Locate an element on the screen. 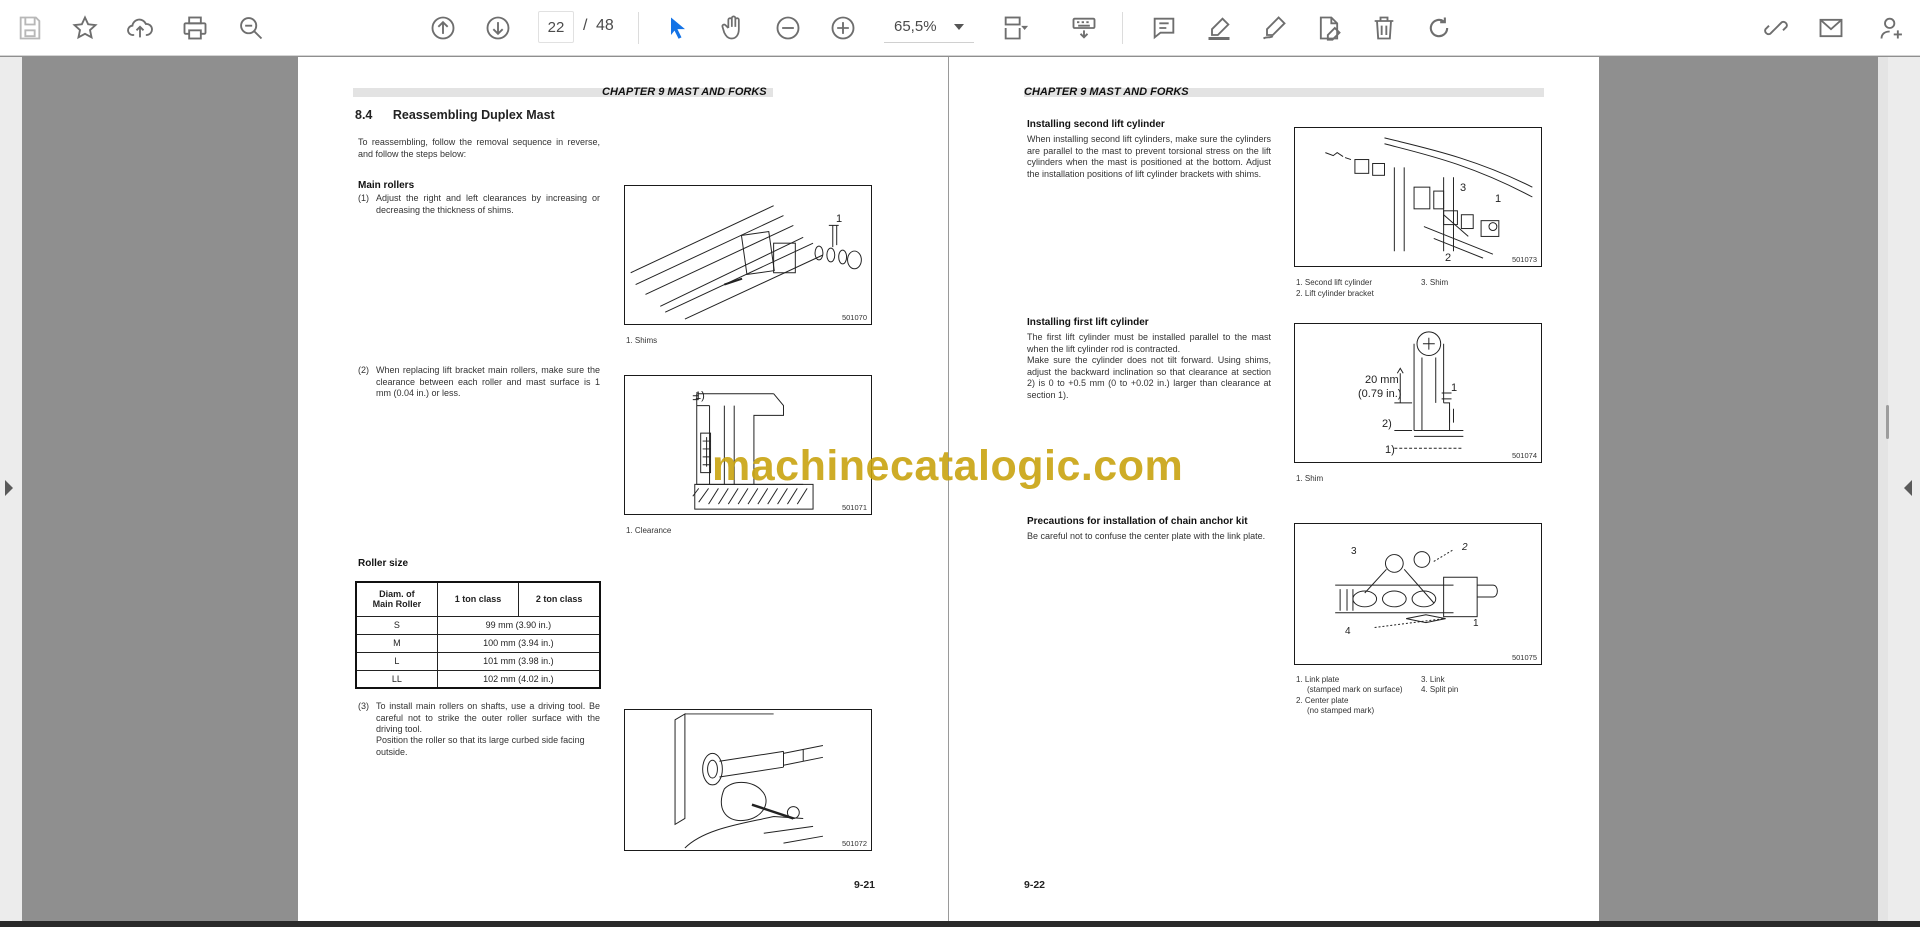  figure-id: 501074 is located at coordinates (1524, 455).